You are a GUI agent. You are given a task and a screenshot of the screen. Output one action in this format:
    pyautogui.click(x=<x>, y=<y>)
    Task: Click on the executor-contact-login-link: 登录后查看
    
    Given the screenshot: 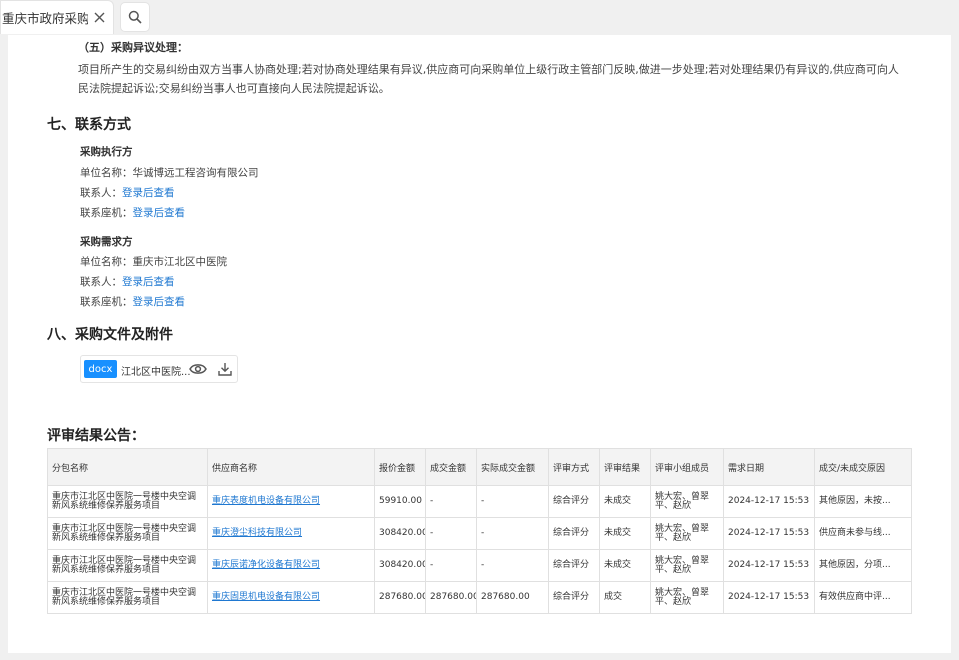 What is the action you would take?
    pyautogui.click(x=148, y=193)
    